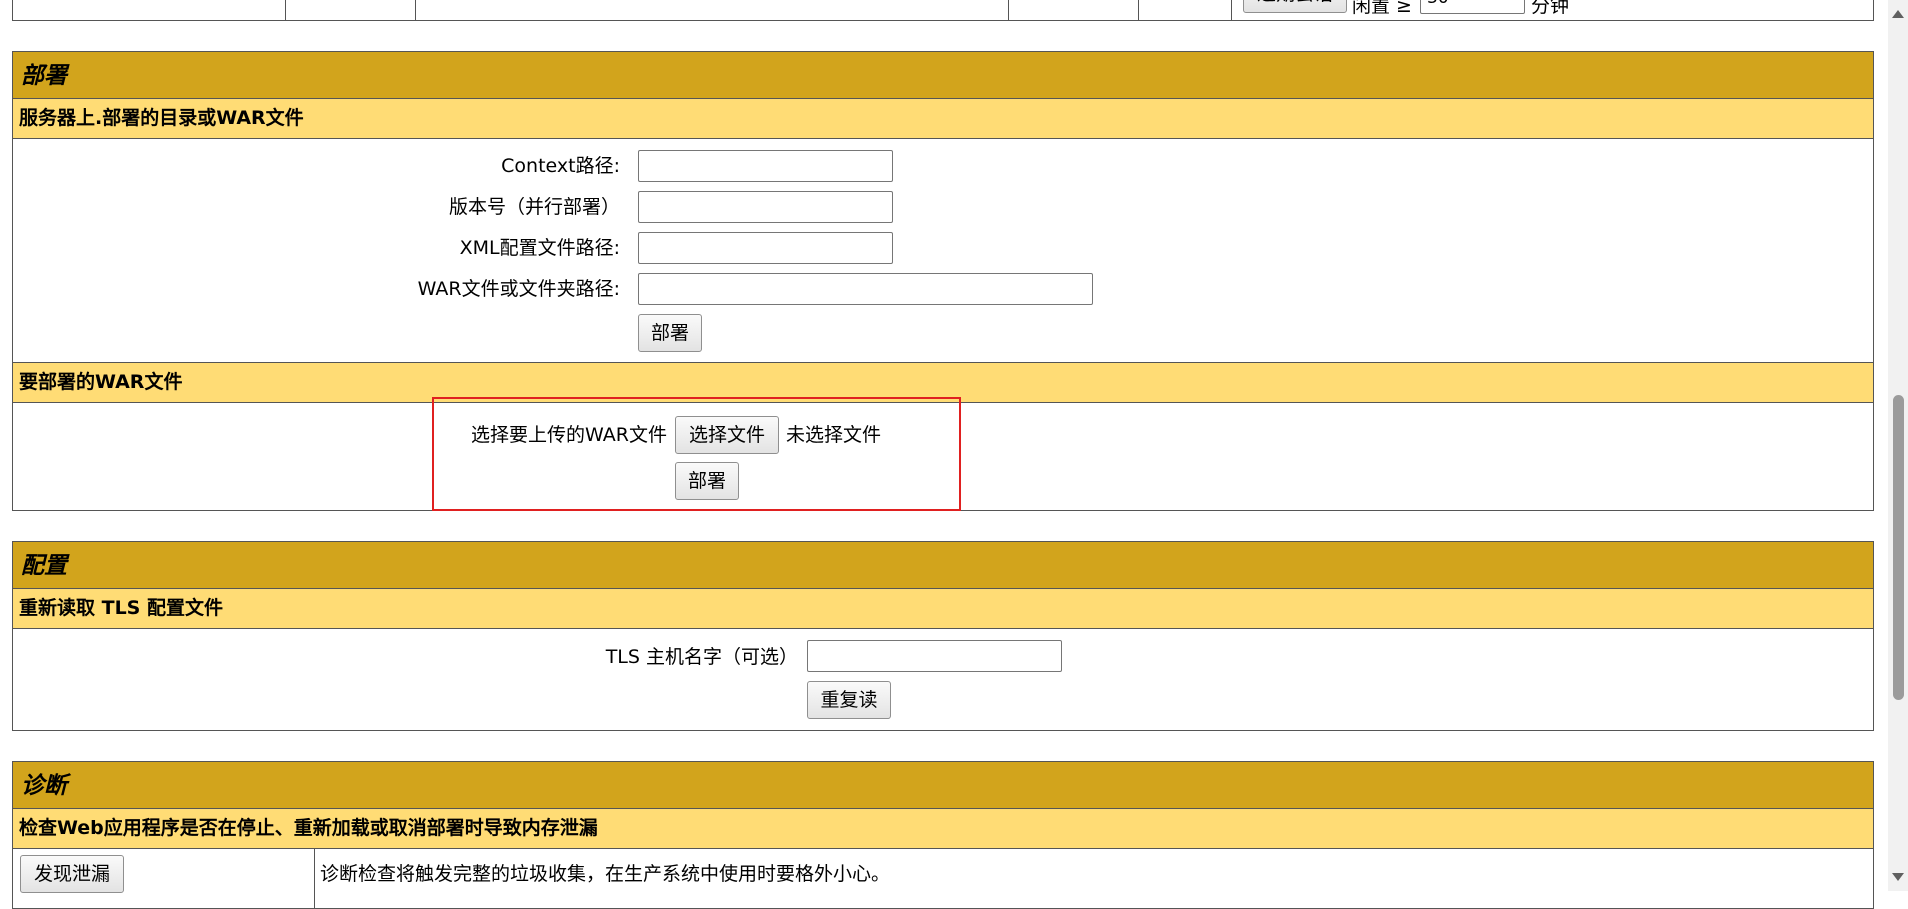 This screenshot has width=1908, height=909. I want to click on server-deploy-subheader: 服务器上.部署的目录或WAR文件, so click(943, 119).